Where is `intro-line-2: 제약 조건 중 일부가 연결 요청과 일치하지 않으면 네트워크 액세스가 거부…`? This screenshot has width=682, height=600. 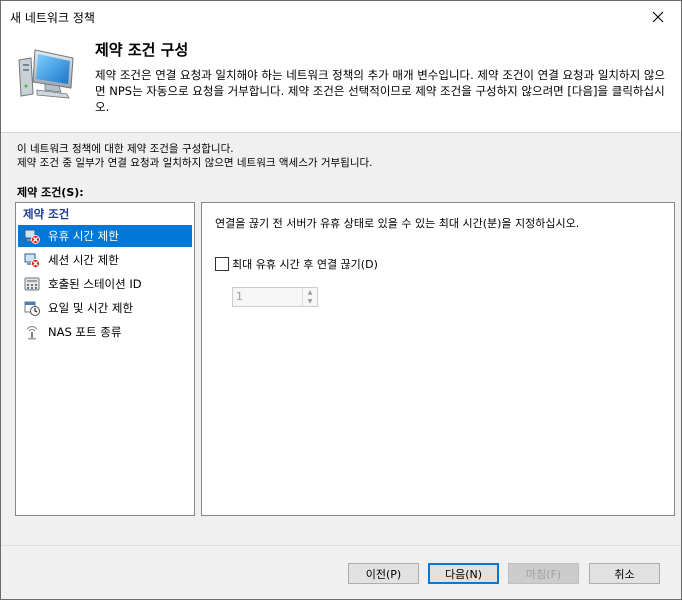 intro-line-2: 제약 조건 중 일부가 연결 요청과 일치하지 않으면 네트워크 액세스가 거부… is located at coordinates (195, 163).